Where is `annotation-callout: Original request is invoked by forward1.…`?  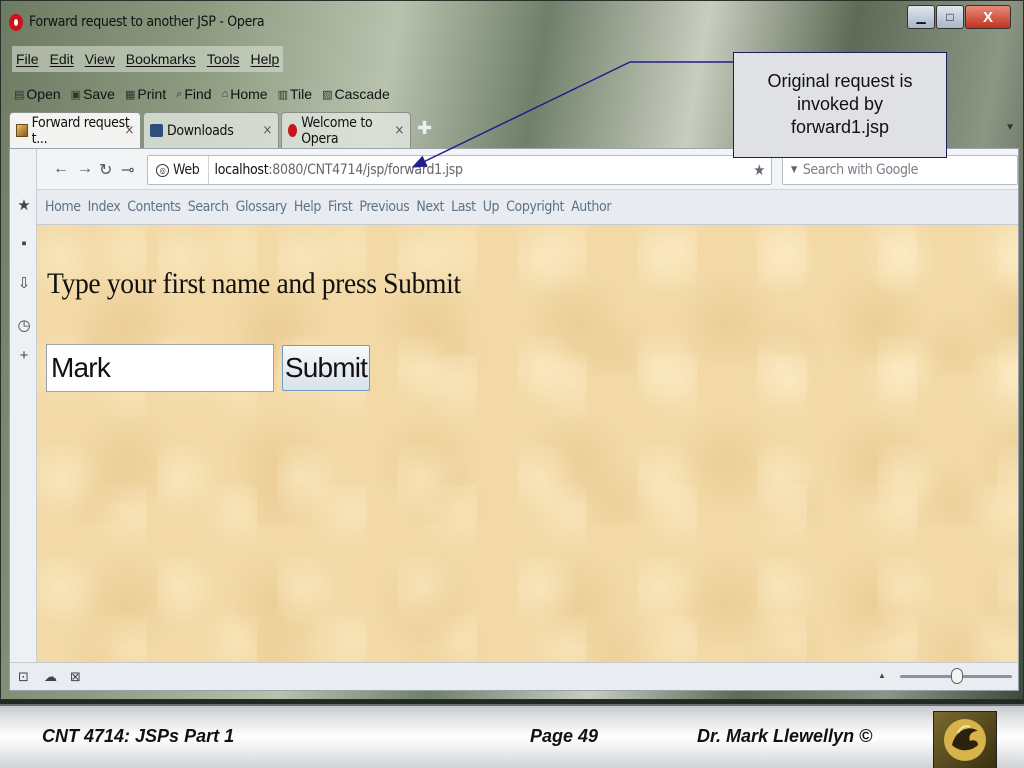 annotation-callout: Original request is invoked by forward1.… is located at coordinates (840, 105).